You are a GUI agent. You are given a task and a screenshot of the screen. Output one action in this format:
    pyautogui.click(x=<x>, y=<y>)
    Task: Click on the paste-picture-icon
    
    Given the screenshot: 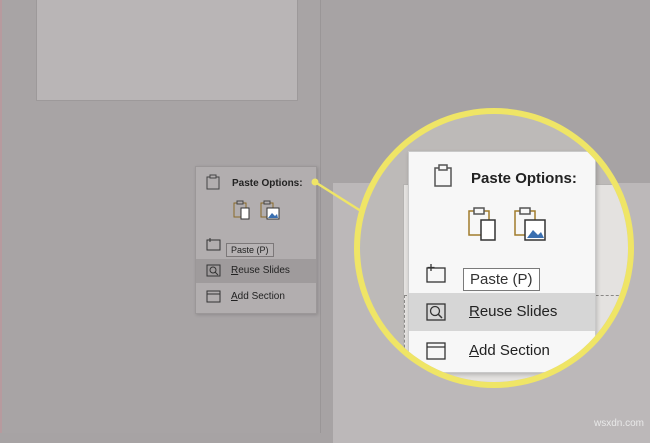 What is the action you would take?
    pyautogui.click(x=530, y=224)
    